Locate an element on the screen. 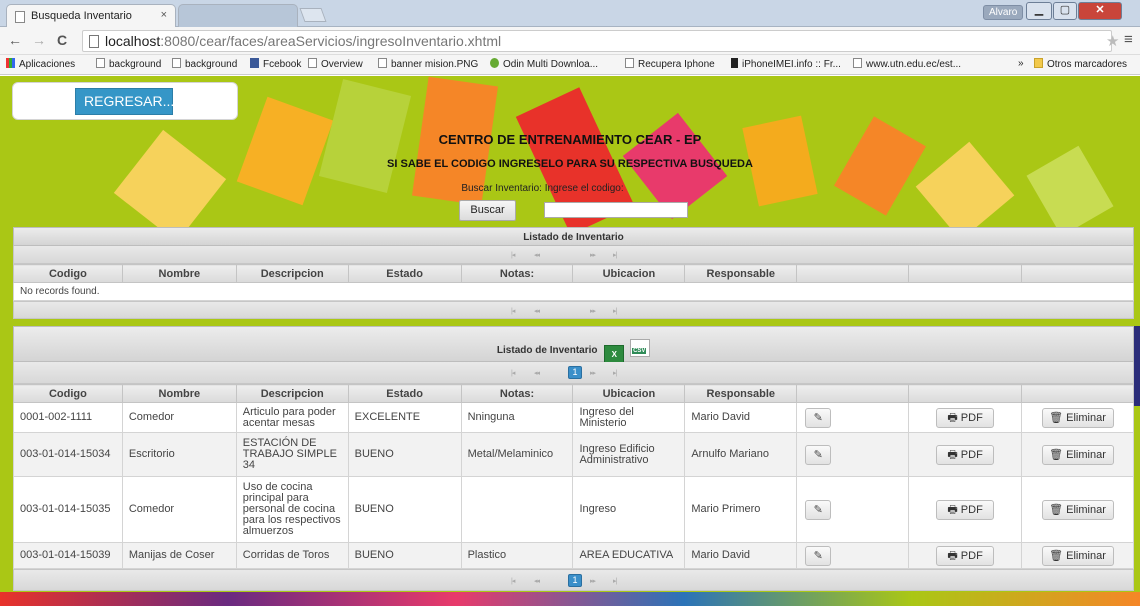 The width and height of the screenshot is (1140, 606). bookmark-item: banner mision.PNG is located at coordinates (428, 64).